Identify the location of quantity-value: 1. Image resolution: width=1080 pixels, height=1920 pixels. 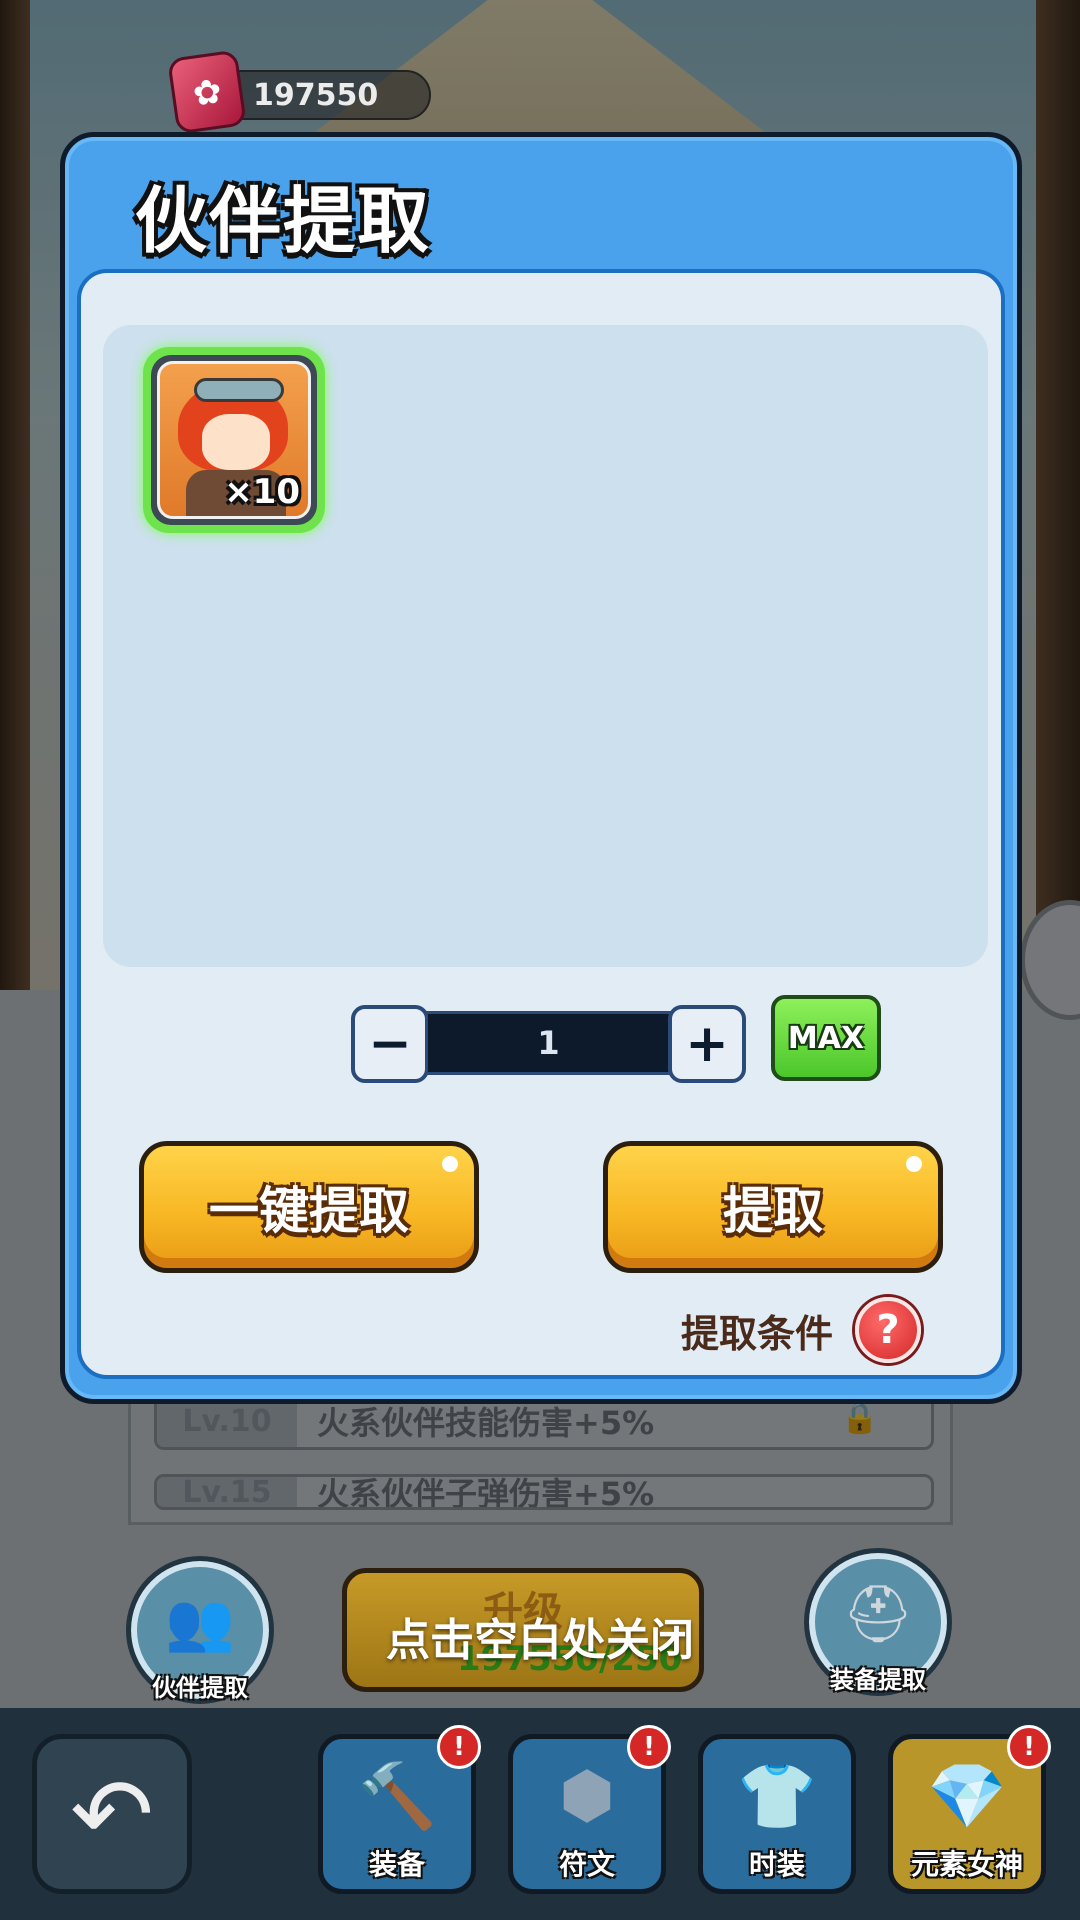
(548, 1043).